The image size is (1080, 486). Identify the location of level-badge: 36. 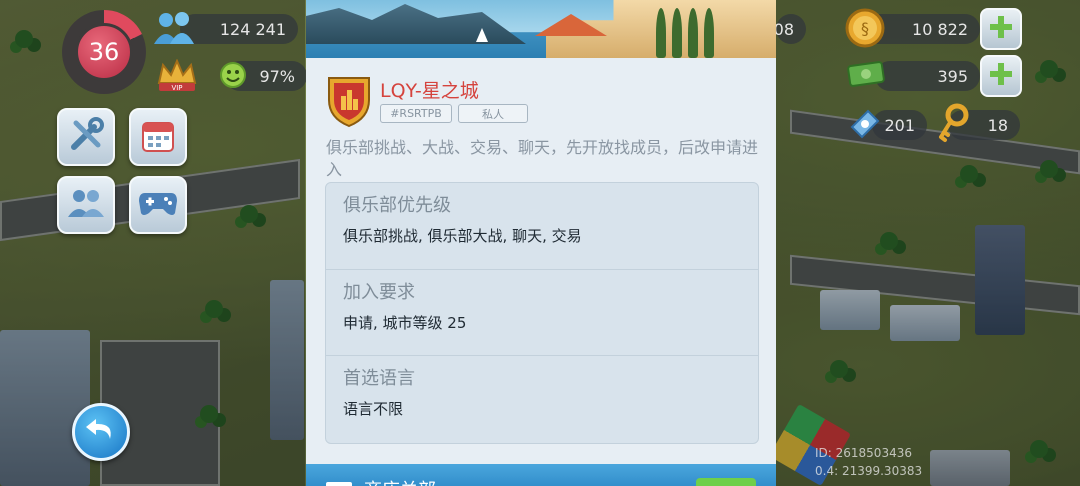
(104, 52).